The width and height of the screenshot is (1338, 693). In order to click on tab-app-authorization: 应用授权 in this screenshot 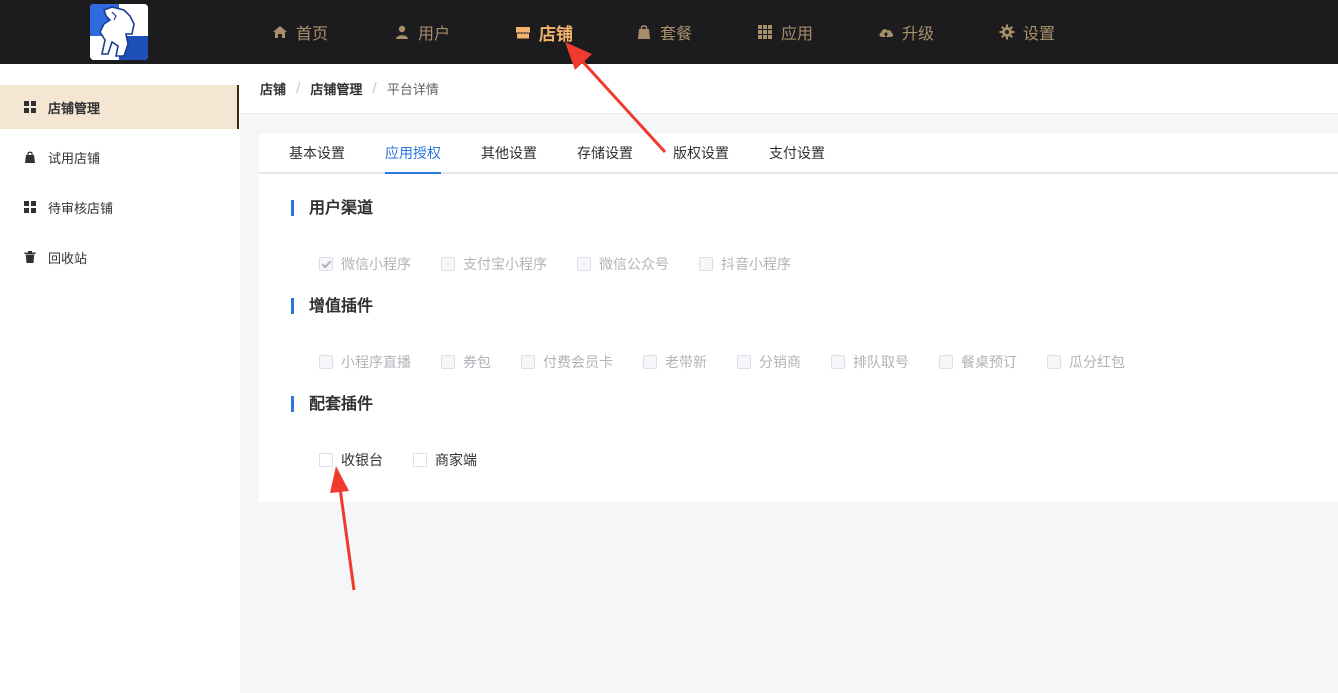, I will do `click(413, 154)`.